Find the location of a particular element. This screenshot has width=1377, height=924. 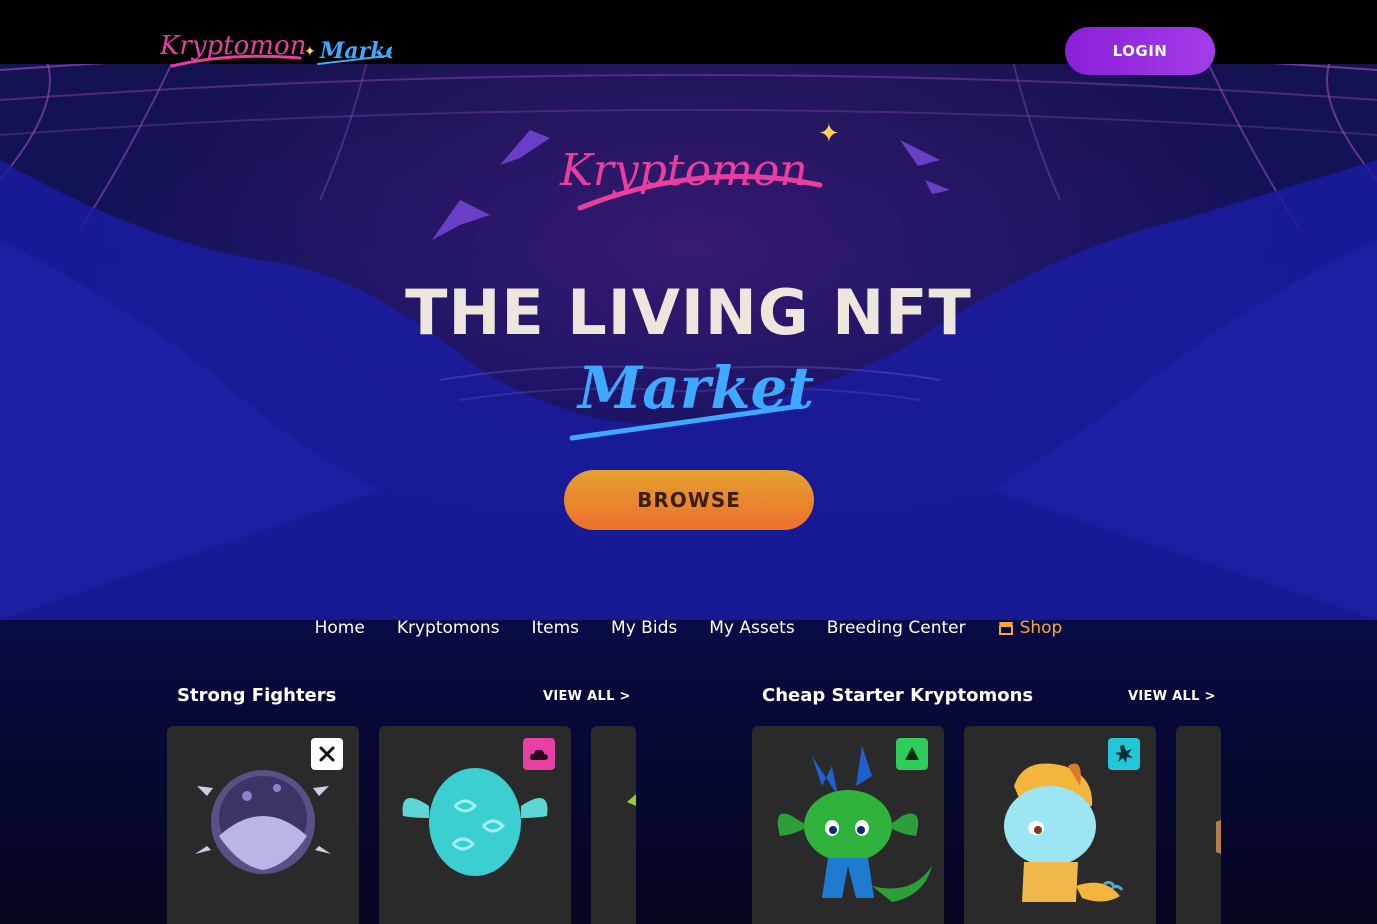

section-title-strong-fighters: Strong Fighters is located at coordinates (257, 695).